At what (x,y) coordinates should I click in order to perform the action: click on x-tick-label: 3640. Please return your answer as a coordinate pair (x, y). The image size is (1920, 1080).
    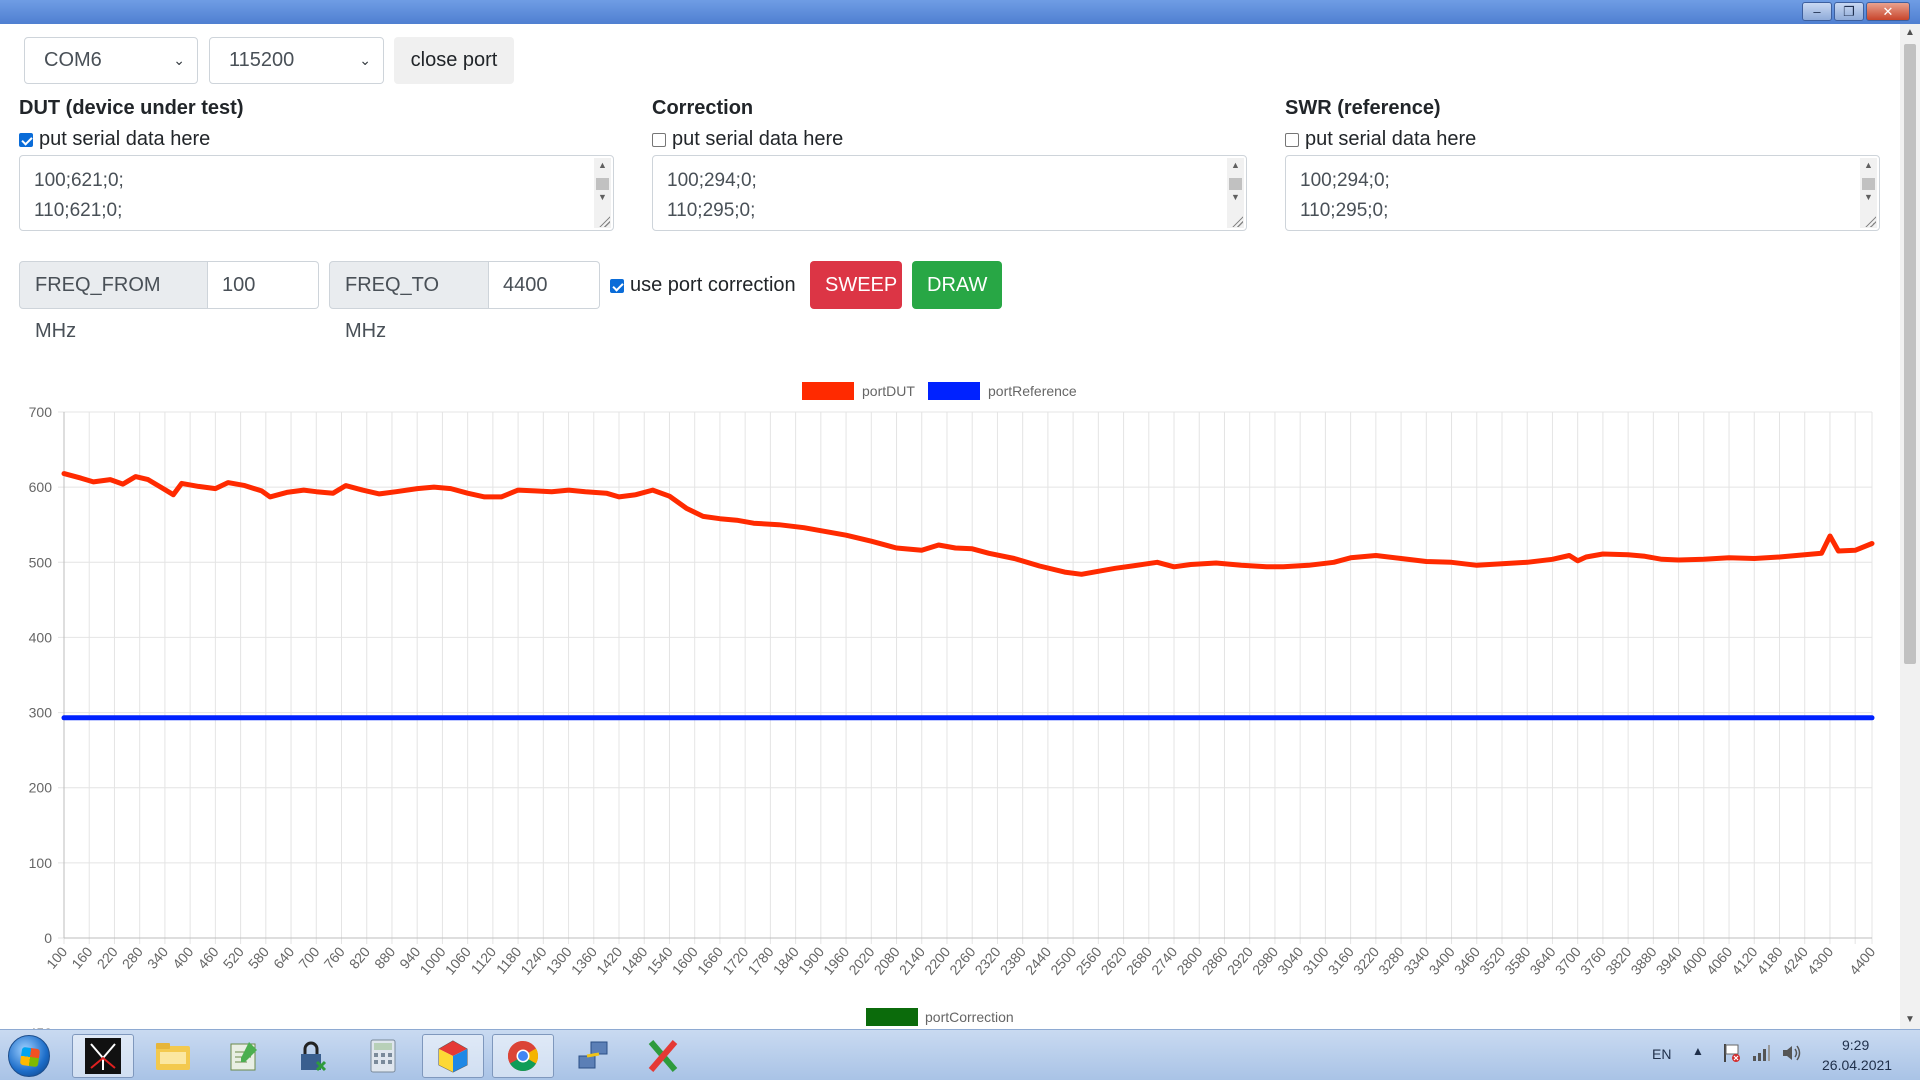
    Looking at the image, I should click on (1542, 960).